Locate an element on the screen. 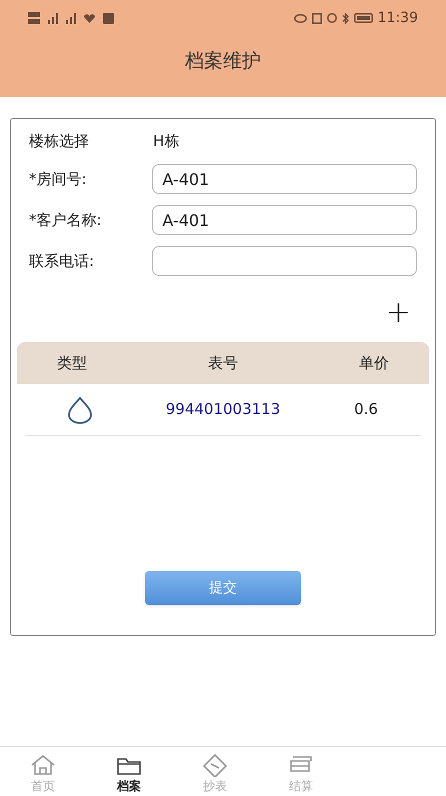 The image size is (446, 796). bluetooth-icon is located at coordinates (345, 18).